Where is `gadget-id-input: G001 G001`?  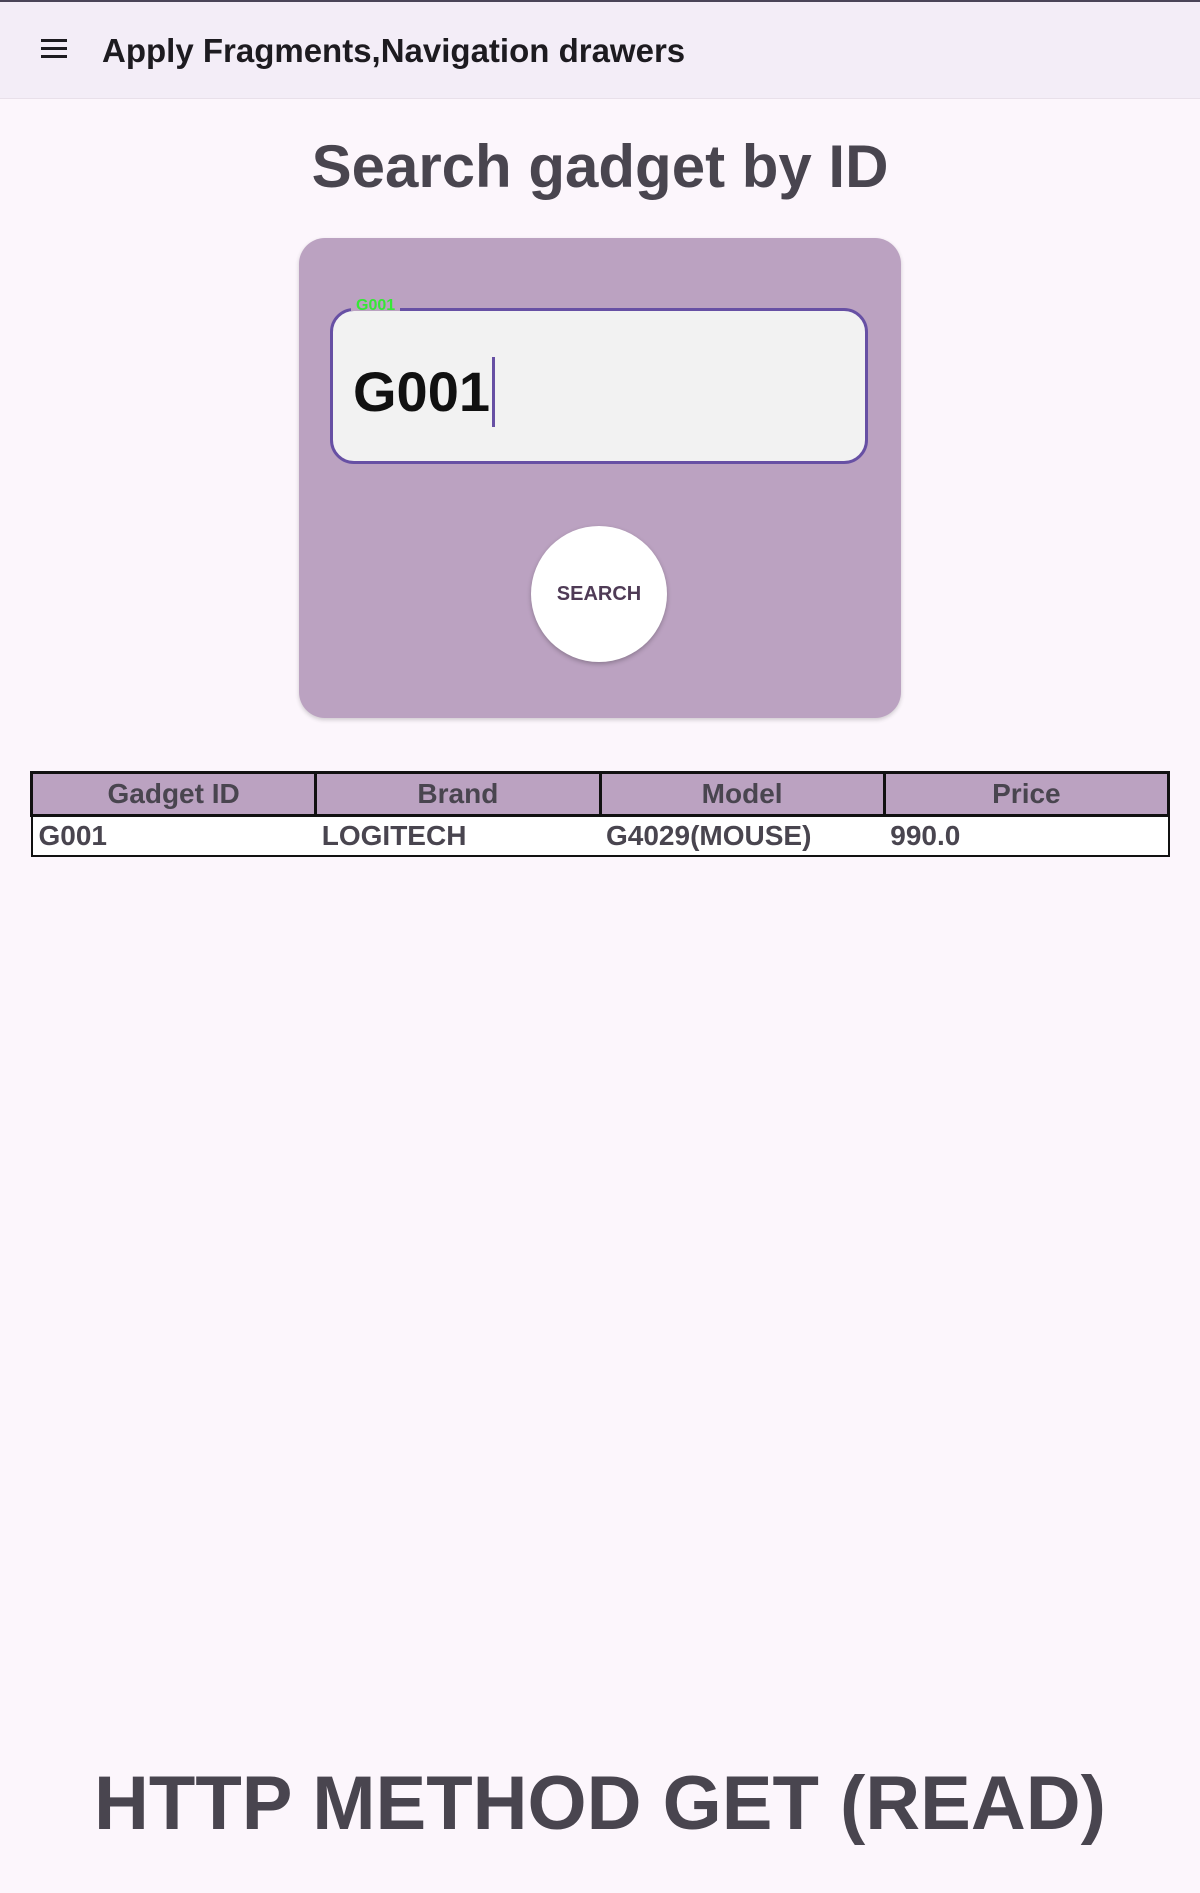
gadget-id-input: G001 G001 is located at coordinates (599, 380).